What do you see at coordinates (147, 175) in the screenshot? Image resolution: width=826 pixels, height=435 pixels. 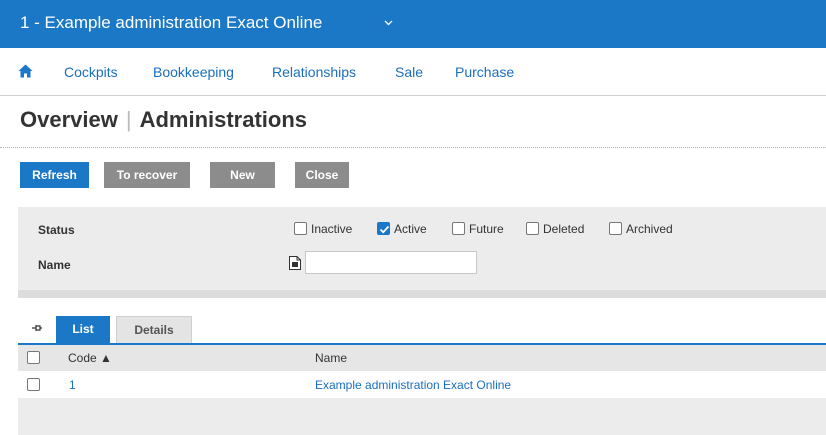 I see `recover-button: To recover` at bounding box center [147, 175].